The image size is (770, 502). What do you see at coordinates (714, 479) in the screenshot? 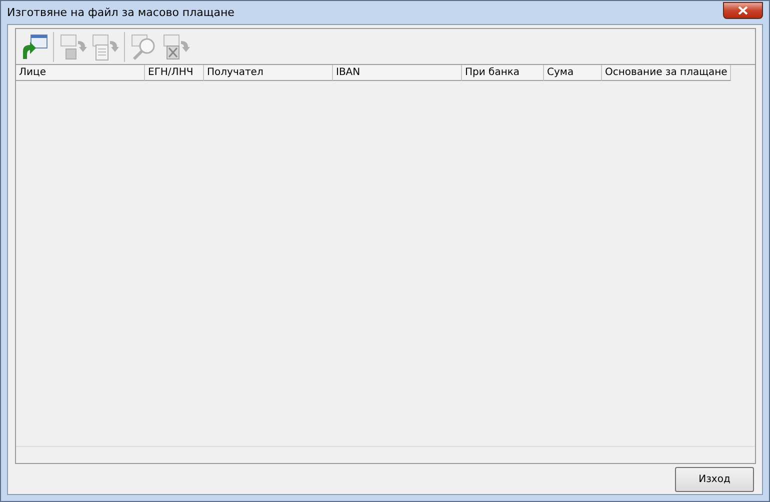
I see `exit-button: Изход` at bounding box center [714, 479].